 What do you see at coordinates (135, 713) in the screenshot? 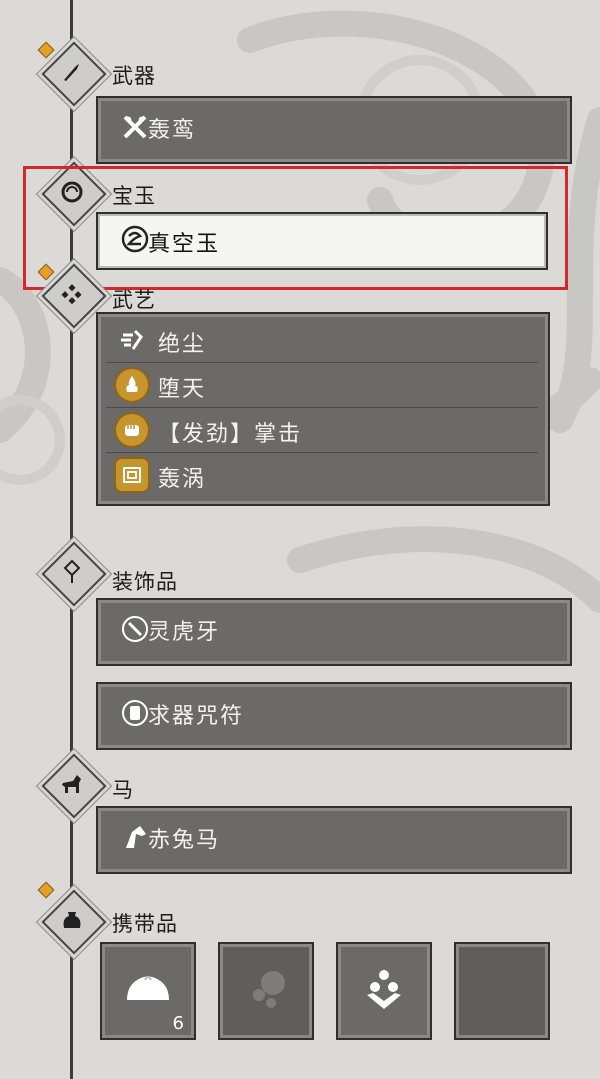
I see `talisman-icon` at bounding box center [135, 713].